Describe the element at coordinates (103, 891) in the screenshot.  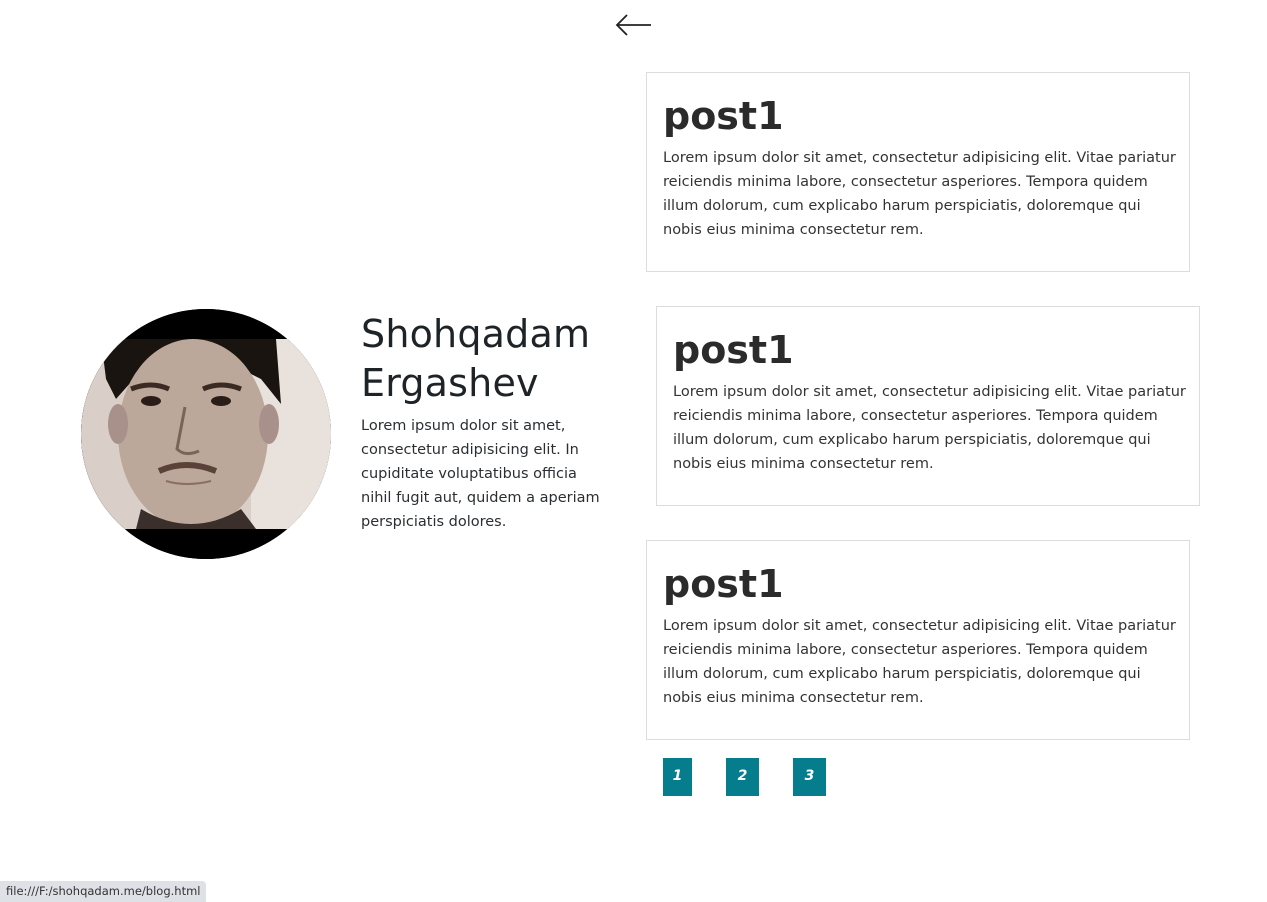
I see `status-bar-url: file:///F:/shohqadam.me/blog.html` at that location.